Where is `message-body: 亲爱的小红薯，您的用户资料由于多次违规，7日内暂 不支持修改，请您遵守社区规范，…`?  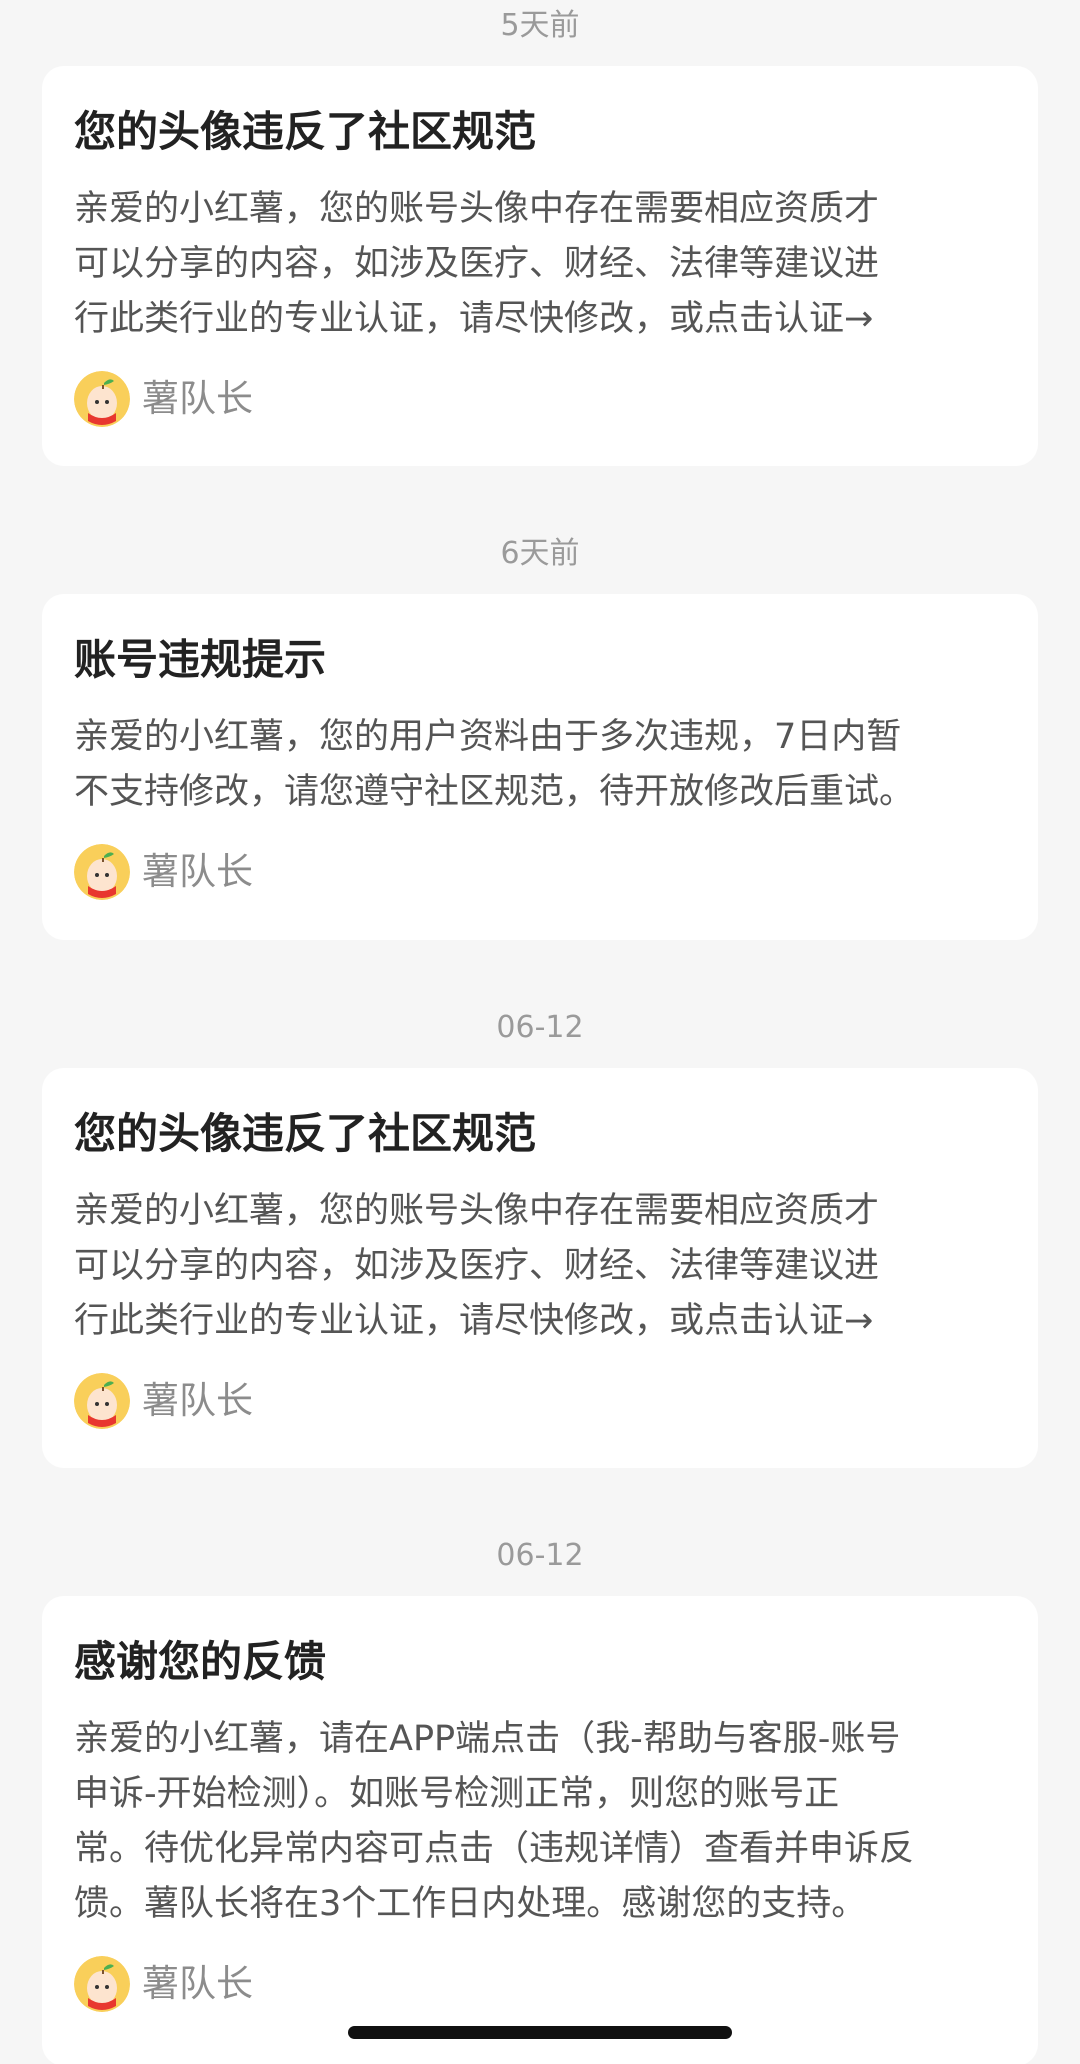 message-body: 亲爱的小红薯，您的用户资料由于多次违规，7日内暂 不支持修改，请您遵守社区规范，… is located at coordinates (540, 765).